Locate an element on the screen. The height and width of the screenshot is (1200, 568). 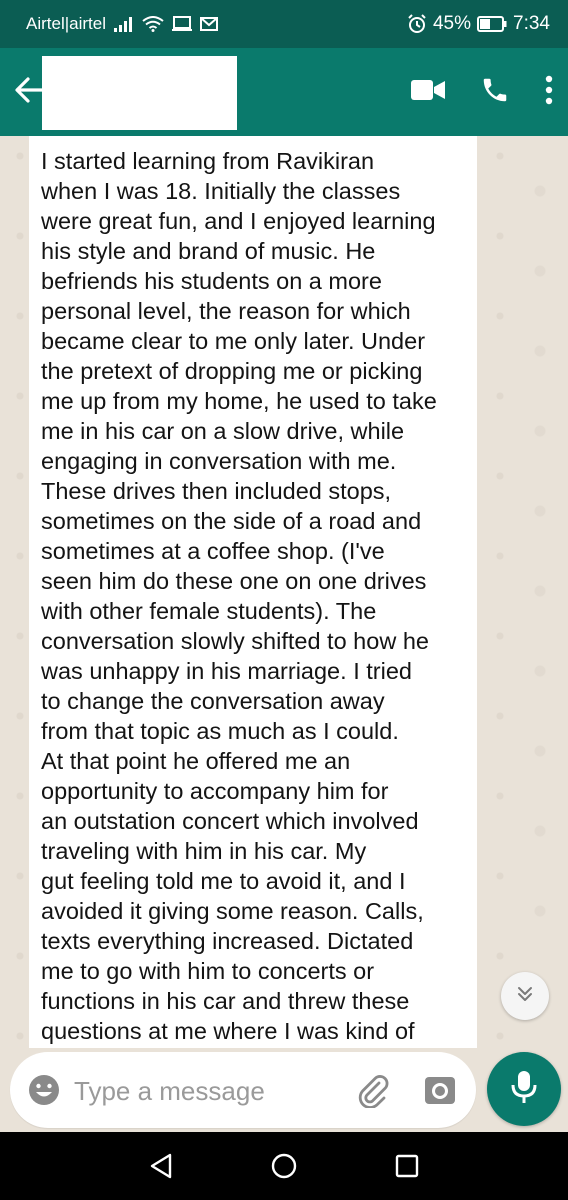
status-right: 45% 7:34 is located at coordinates (478, 24).